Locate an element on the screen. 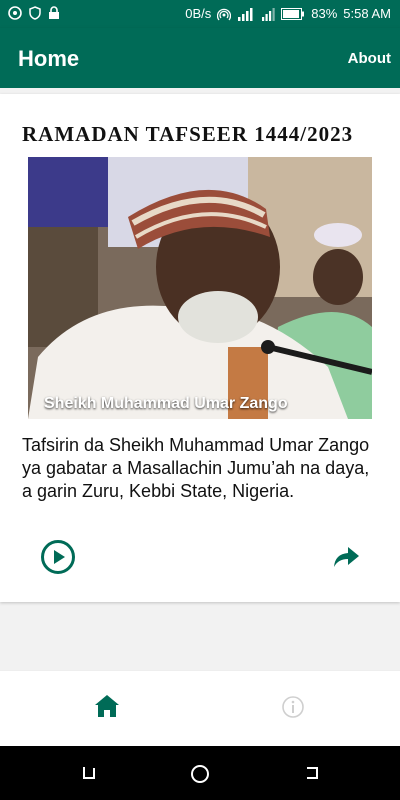  recent-apps-icon is located at coordinates (89, 773).